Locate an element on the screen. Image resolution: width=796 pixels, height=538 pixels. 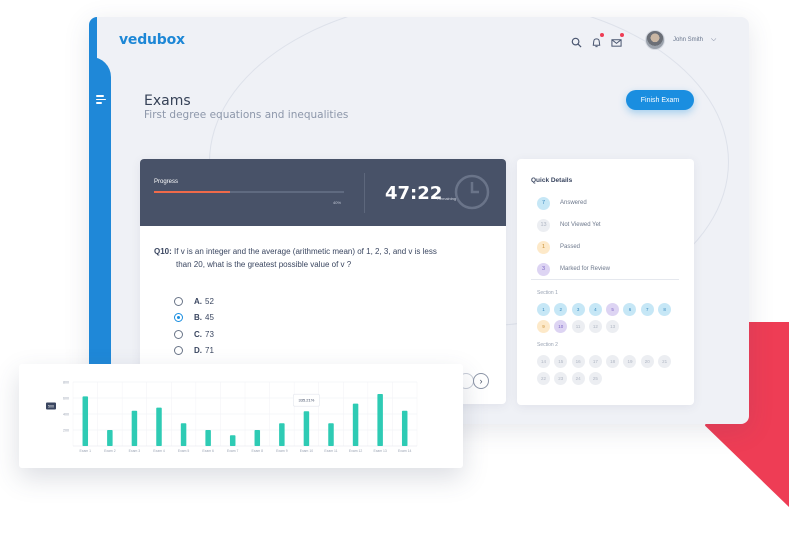
question-nav-cell: 10 is located at coordinates (561, 326).